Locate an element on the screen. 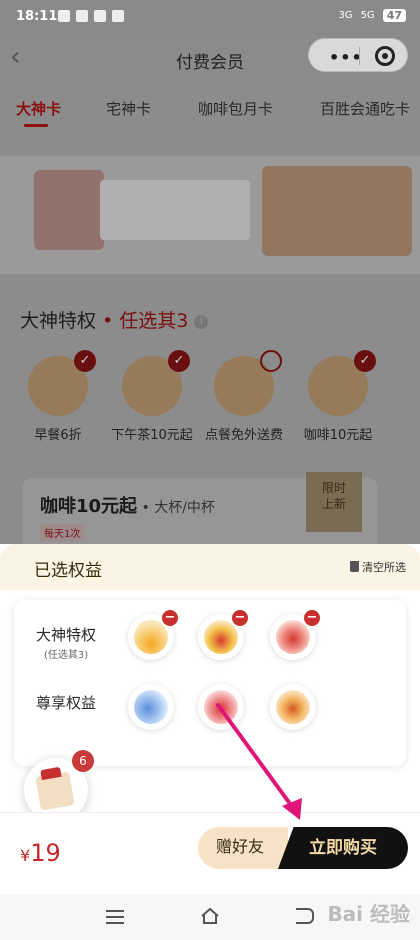 Image resolution: width=420 pixels, height=940 pixels. signal-label-a: 3G is located at coordinates (345, 15).